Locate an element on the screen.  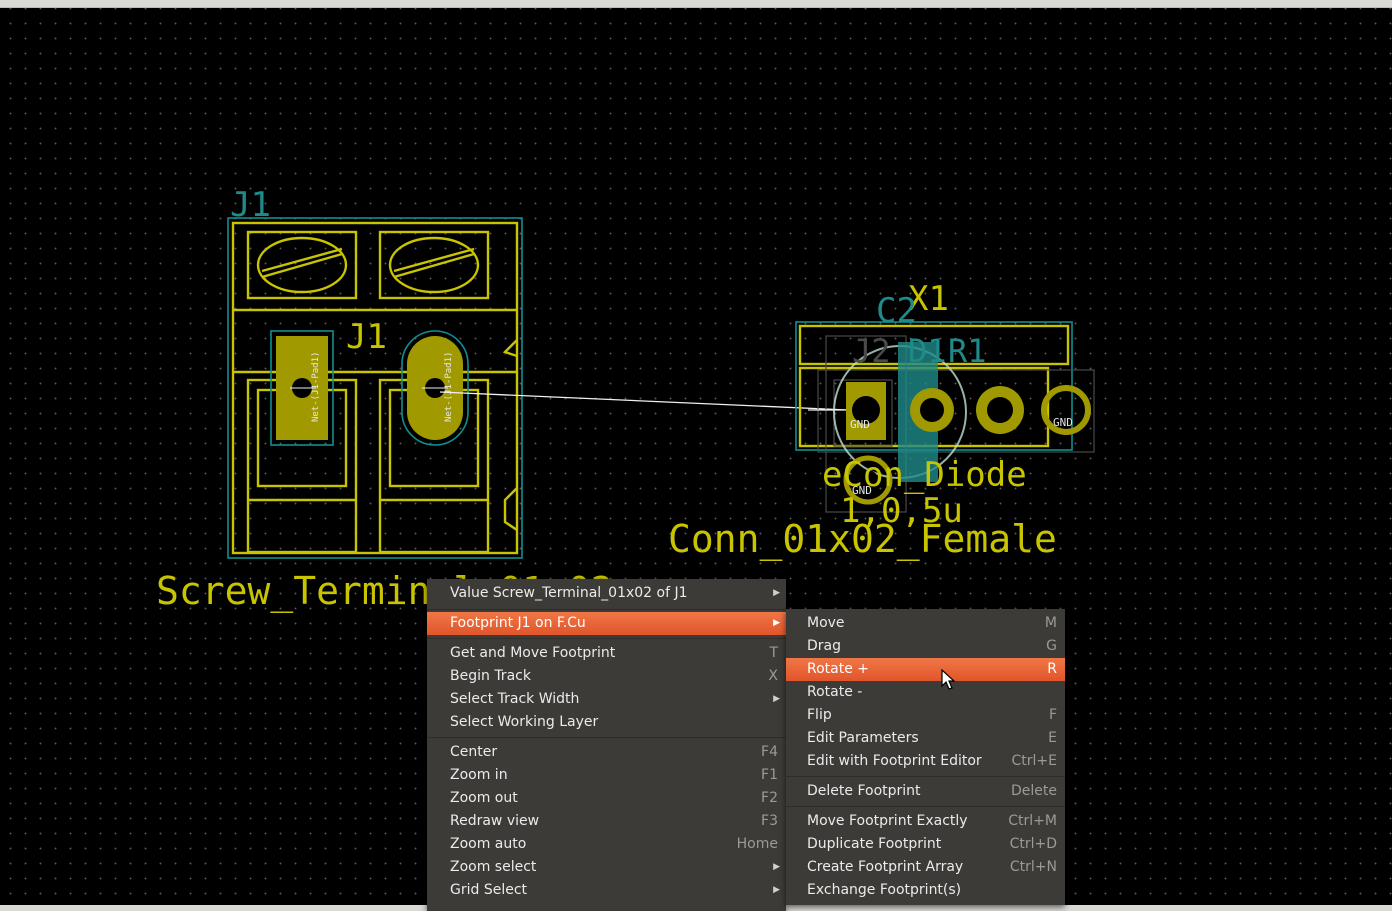
menu-item-footprint: Footprint J1 on F.Cu ▶ is located at coordinates (606, 623).